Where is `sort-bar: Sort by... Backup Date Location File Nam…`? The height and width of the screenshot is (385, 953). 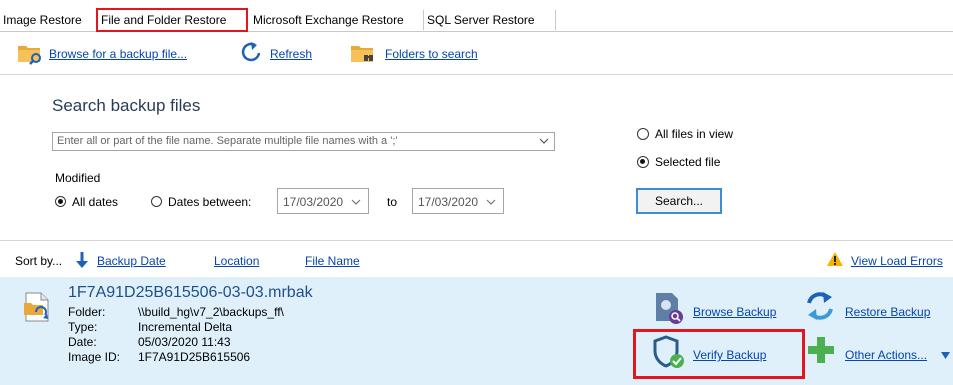 sort-bar: Sort by... Backup Date Location File Nam… is located at coordinates (476, 259).